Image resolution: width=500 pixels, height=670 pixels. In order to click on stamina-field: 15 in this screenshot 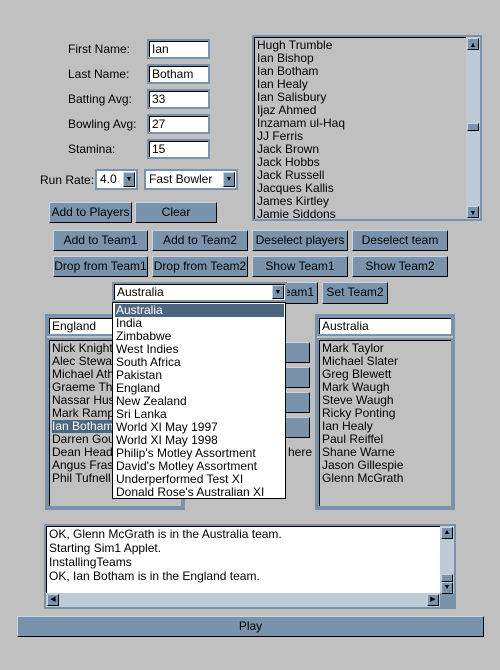, I will do `click(178, 149)`.